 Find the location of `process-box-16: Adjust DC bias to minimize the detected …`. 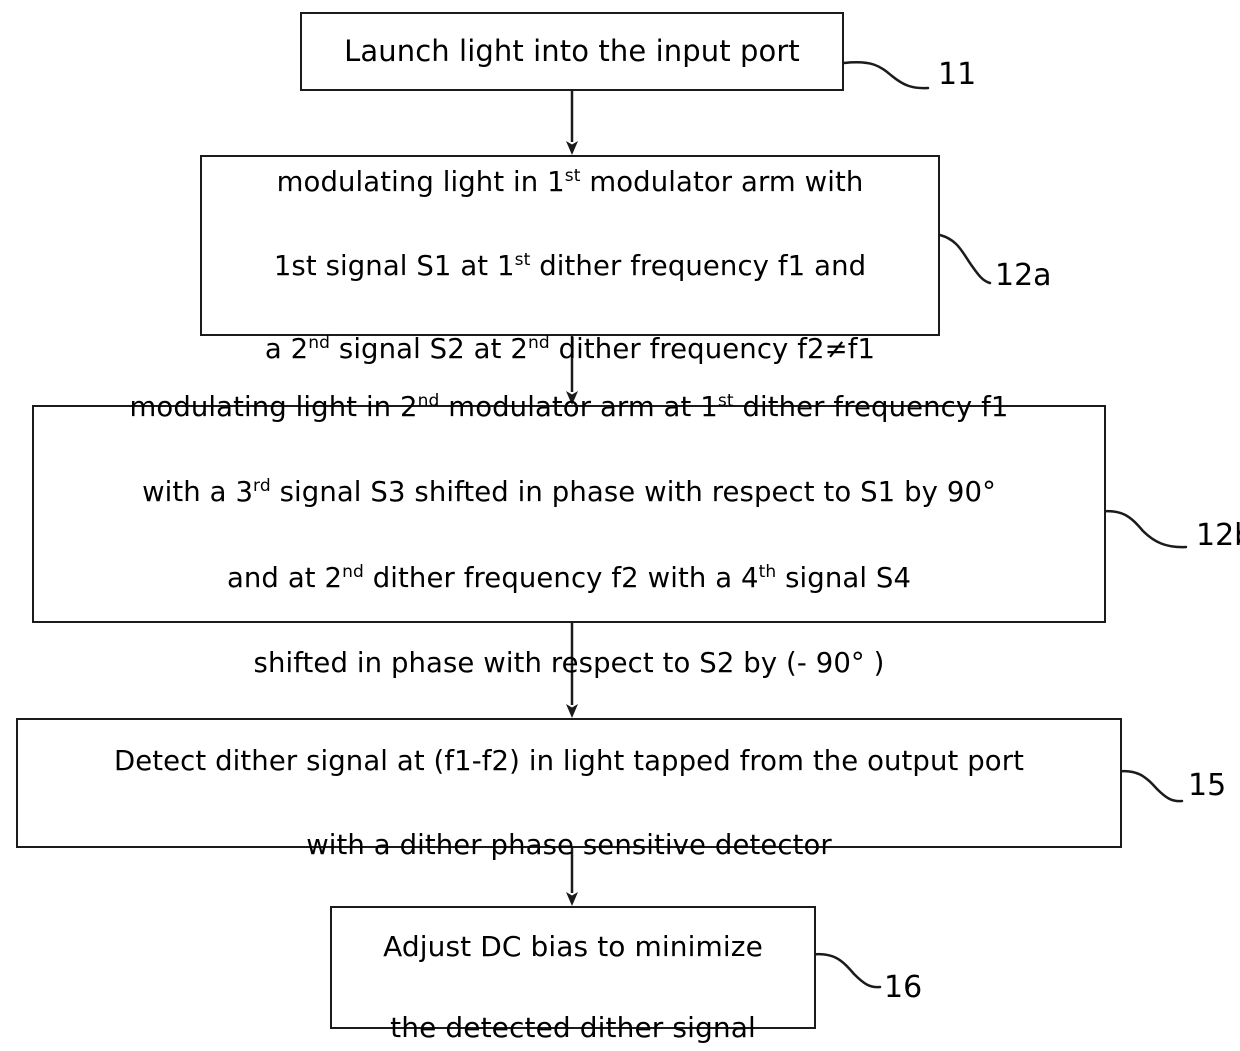

process-box-16: Adjust DC bias to minimize the detected … is located at coordinates (573, 975).